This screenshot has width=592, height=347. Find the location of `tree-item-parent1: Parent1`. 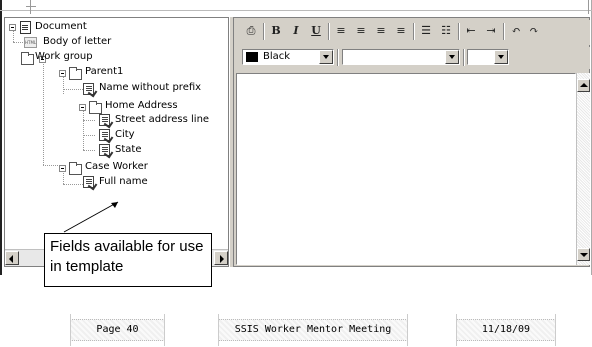

tree-item-parent1: Parent1 is located at coordinates (104, 72).